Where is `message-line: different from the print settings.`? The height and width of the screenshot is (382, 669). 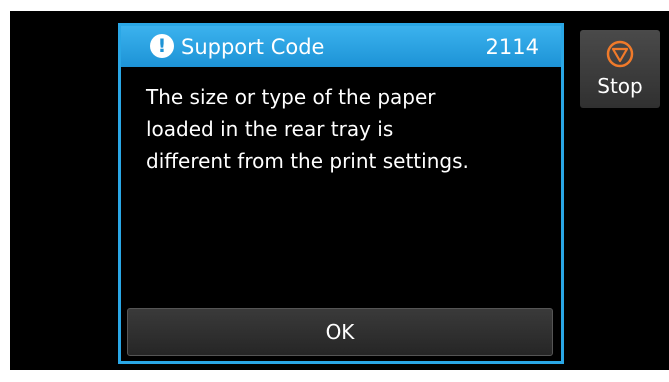 message-line: different from the print settings. is located at coordinates (307, 161).